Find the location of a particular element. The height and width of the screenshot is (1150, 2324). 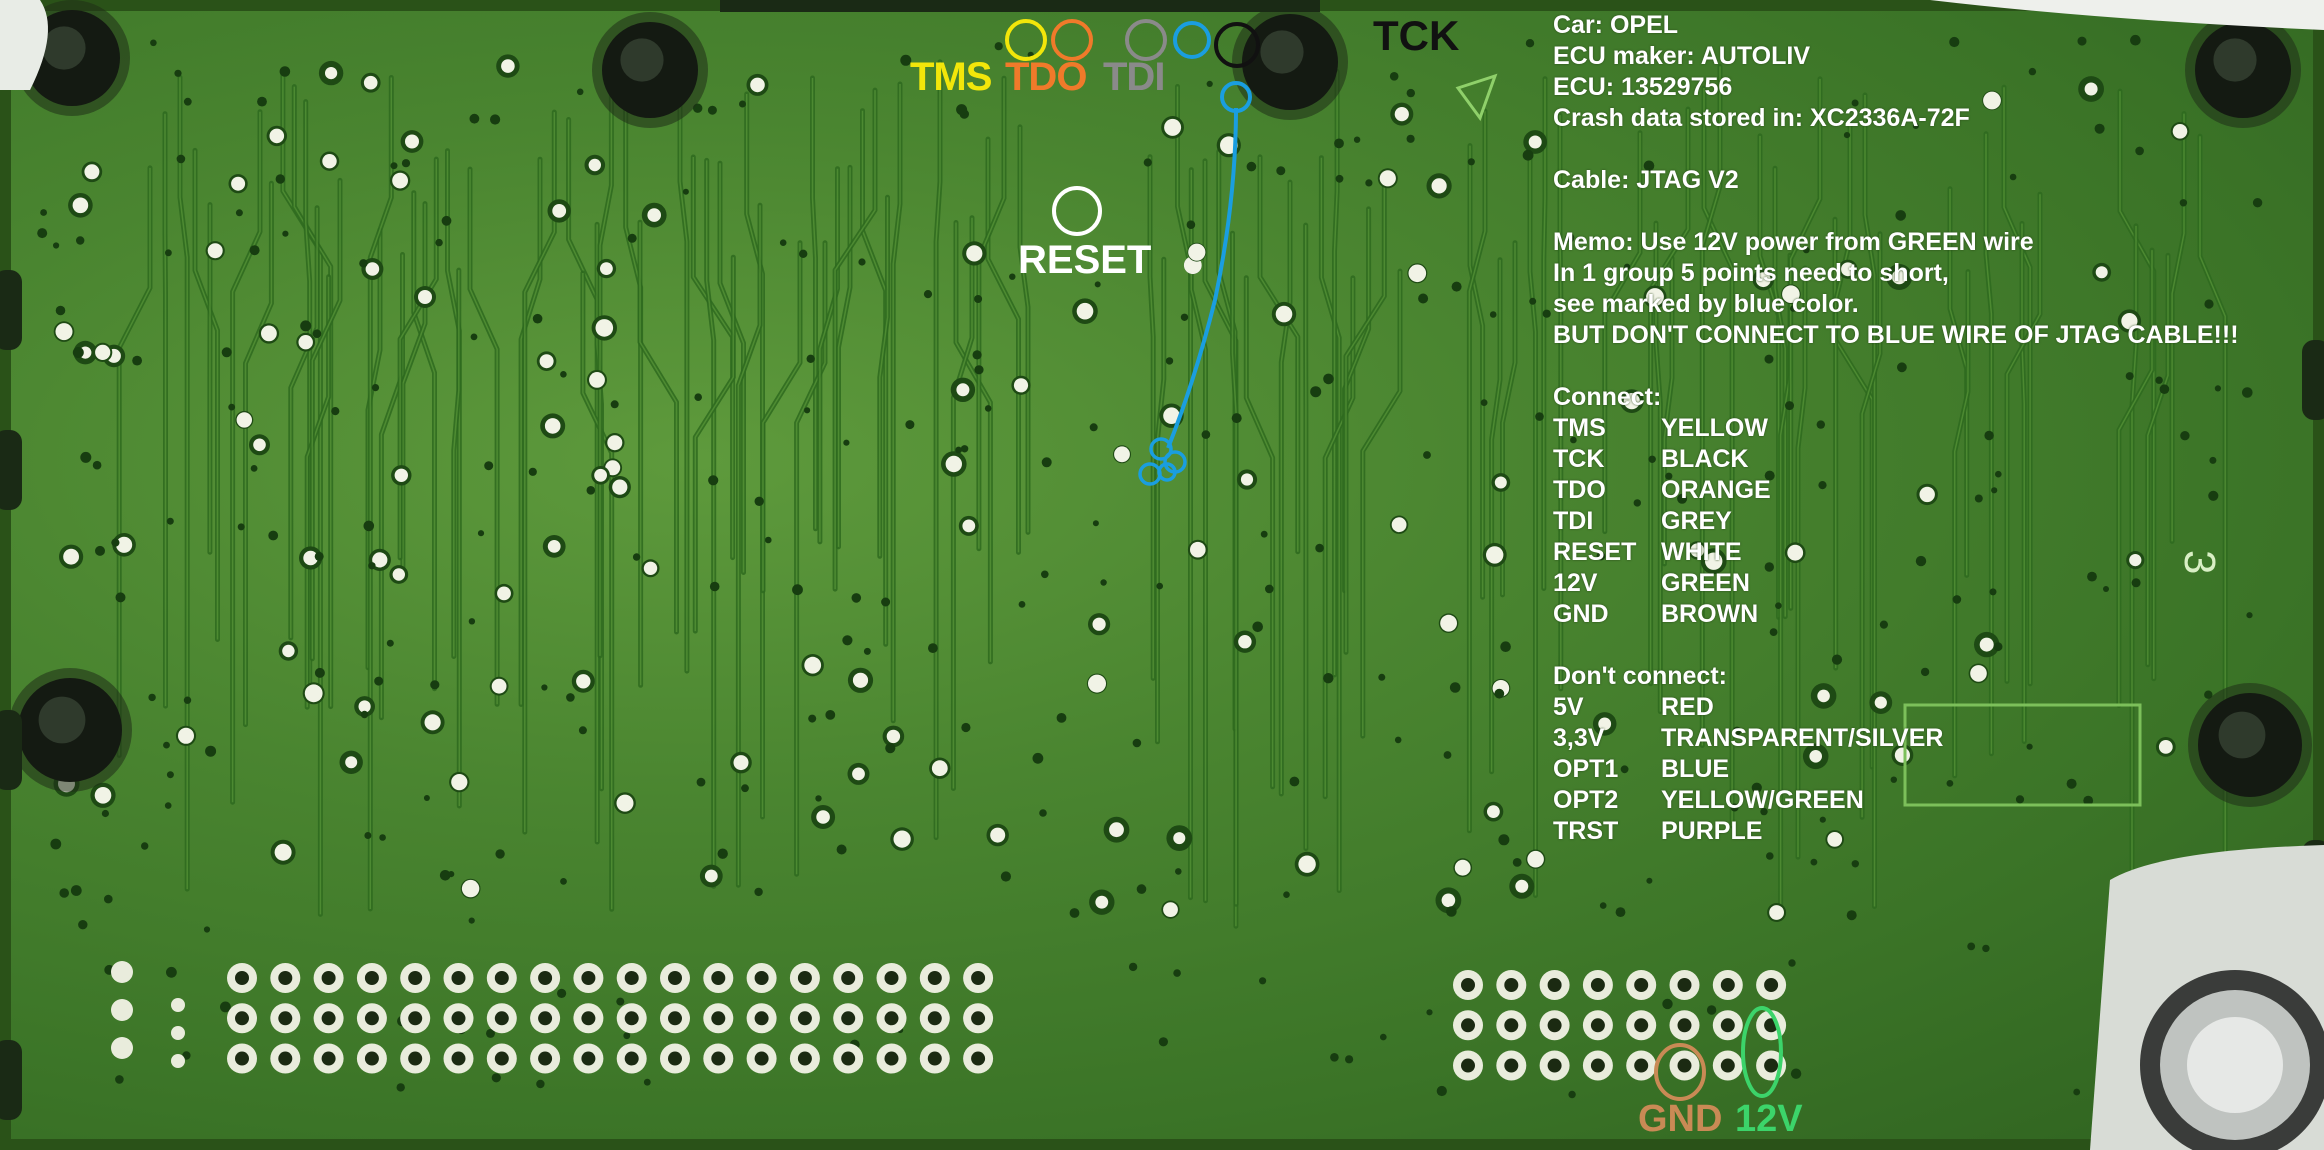

pin-name: OPT1 is located at coordinates (1586, 769).